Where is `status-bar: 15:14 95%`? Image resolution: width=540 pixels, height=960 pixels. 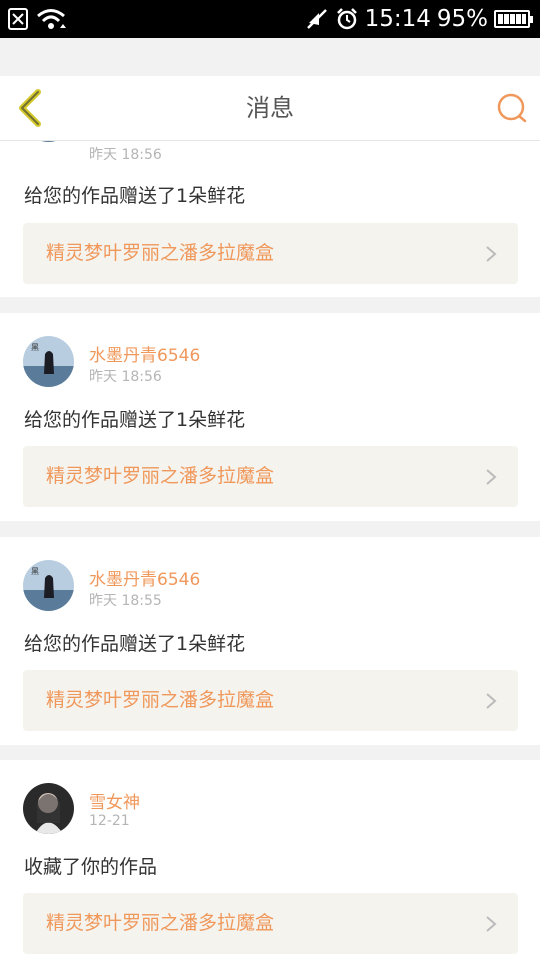 status-bar: 15:14 95% is located at coordinates (270, 19).